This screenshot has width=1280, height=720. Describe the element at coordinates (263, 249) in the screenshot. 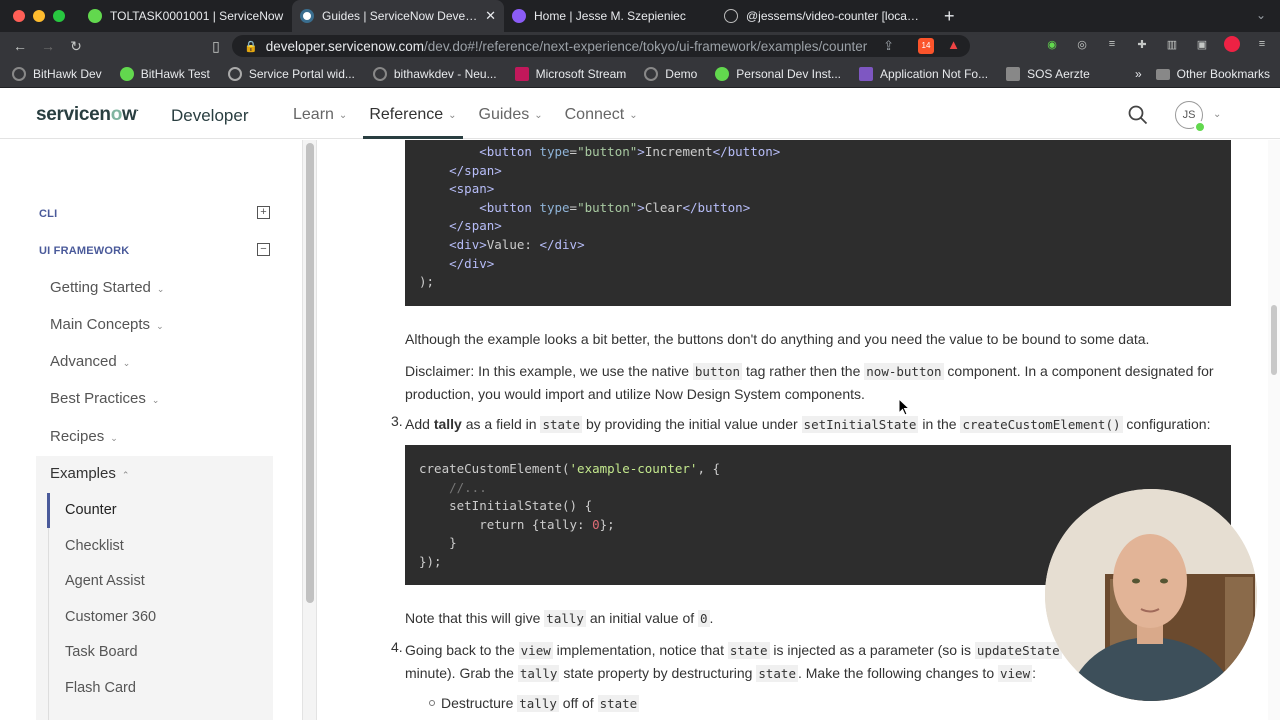

I see `collapse-icon: −` at that location.